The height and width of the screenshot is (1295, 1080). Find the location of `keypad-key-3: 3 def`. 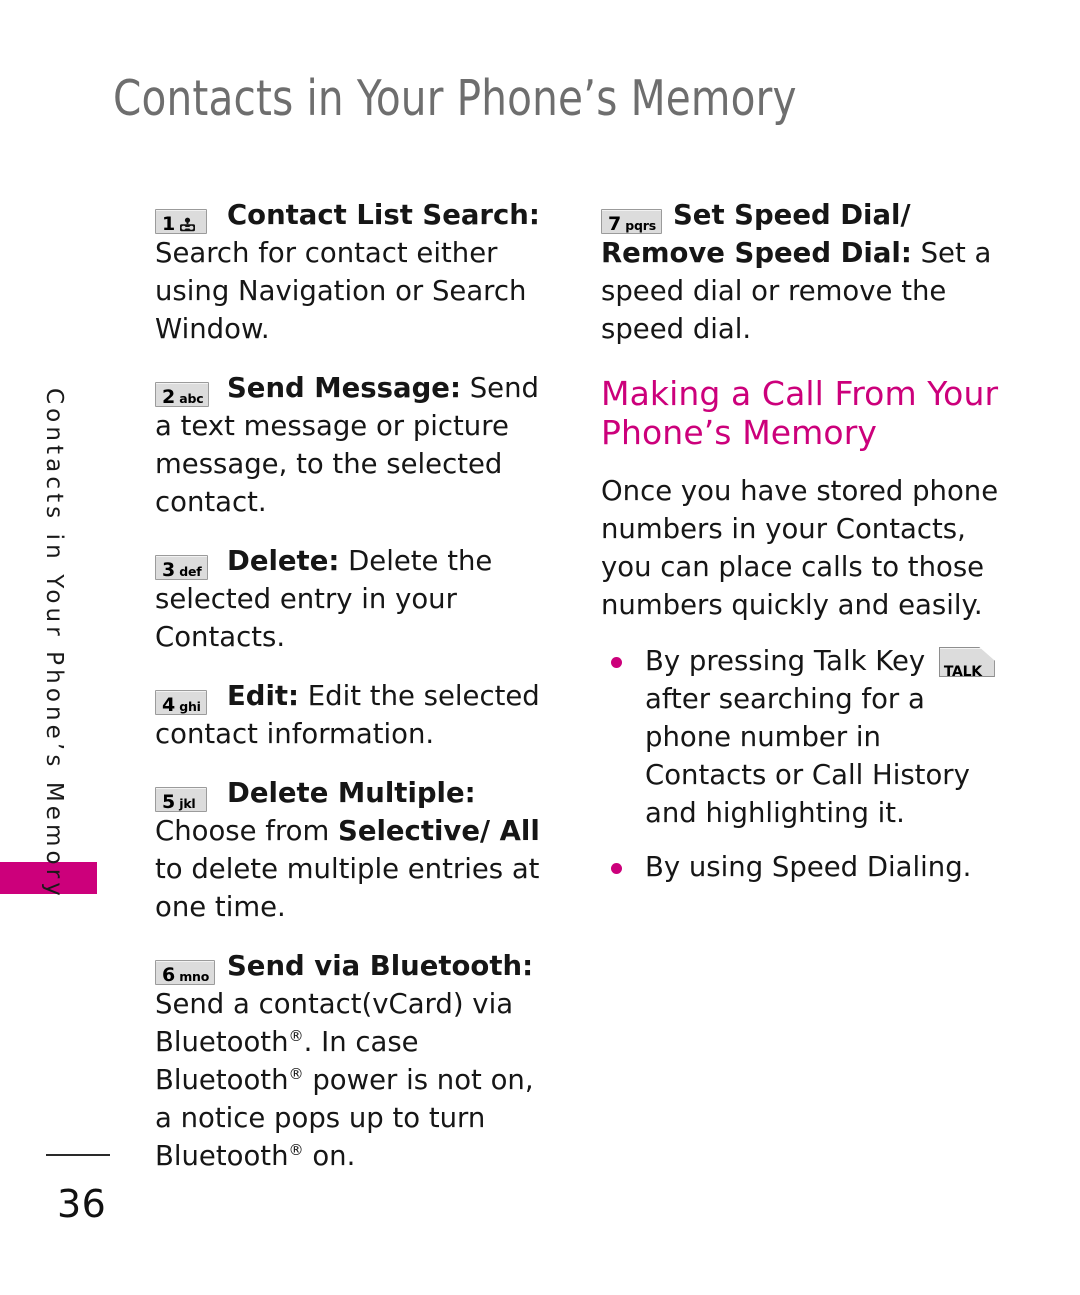

keypad-key-3: 3 def is located at coordinates (181, 566).